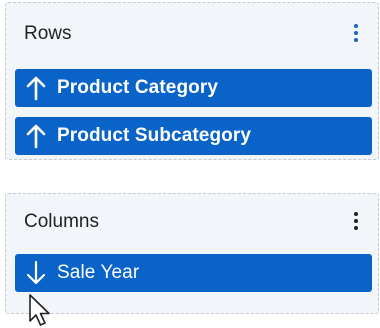  Describe the element at coordinates (356, 33) in the screenshot. I see `rows-menu-kebab-icon` at that location.